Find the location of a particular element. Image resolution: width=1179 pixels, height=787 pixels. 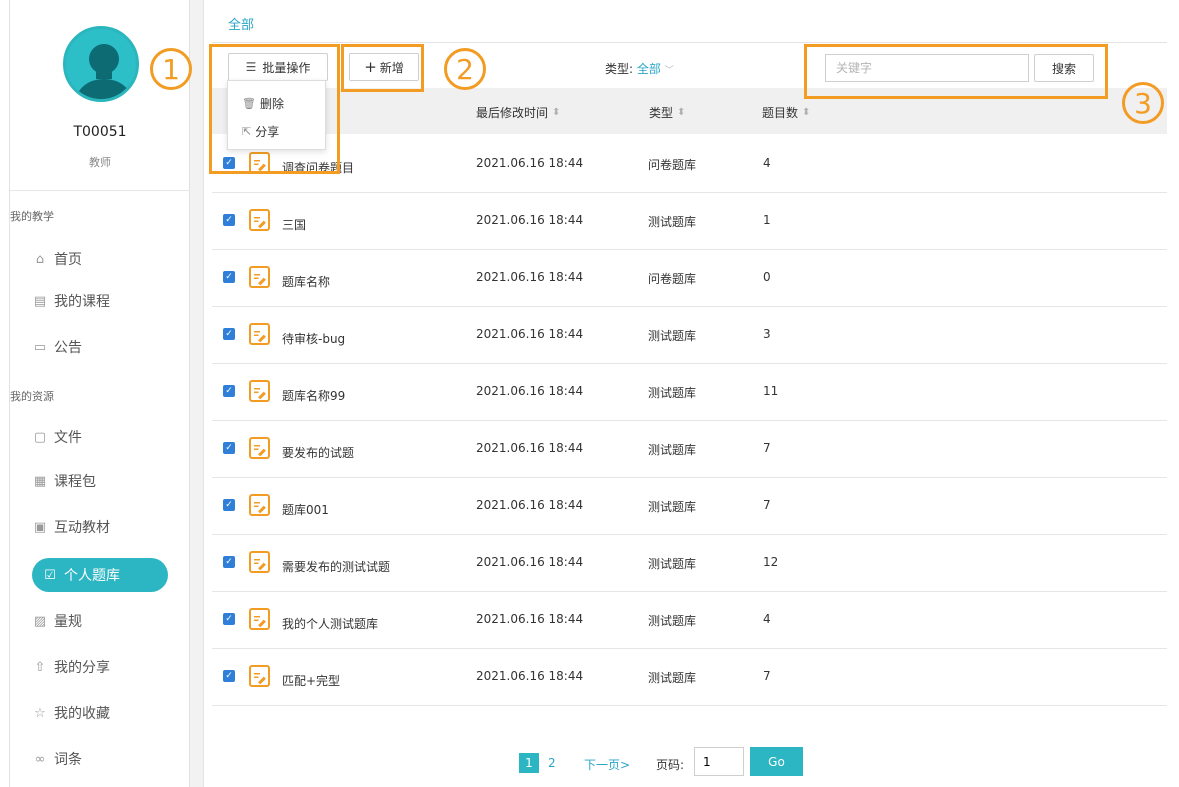

interactive-icon: ▣ is located at coordinates (40, 527).